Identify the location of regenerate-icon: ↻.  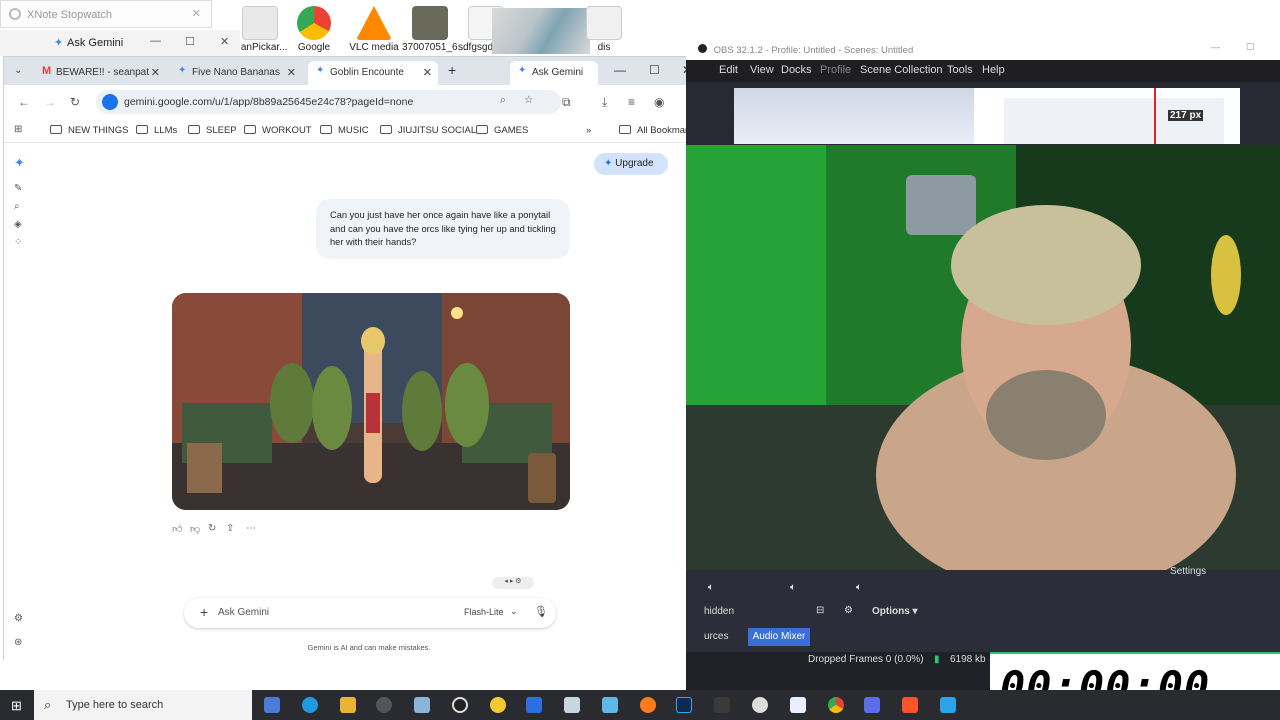
(212, 528).